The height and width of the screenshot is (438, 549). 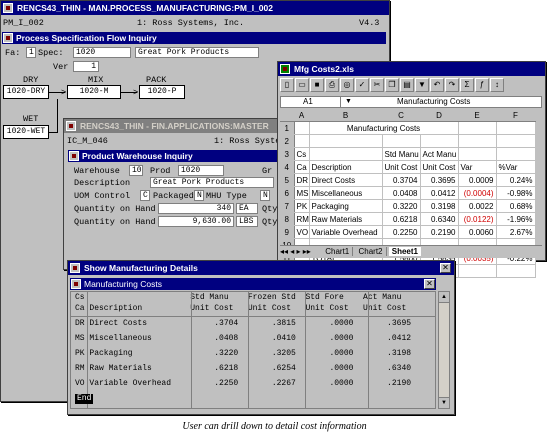 What do you see at coordinates (433, 102) in the screenshot?
I see `formula-content: Manufacturing Costs` at bounding box center [433, 102].